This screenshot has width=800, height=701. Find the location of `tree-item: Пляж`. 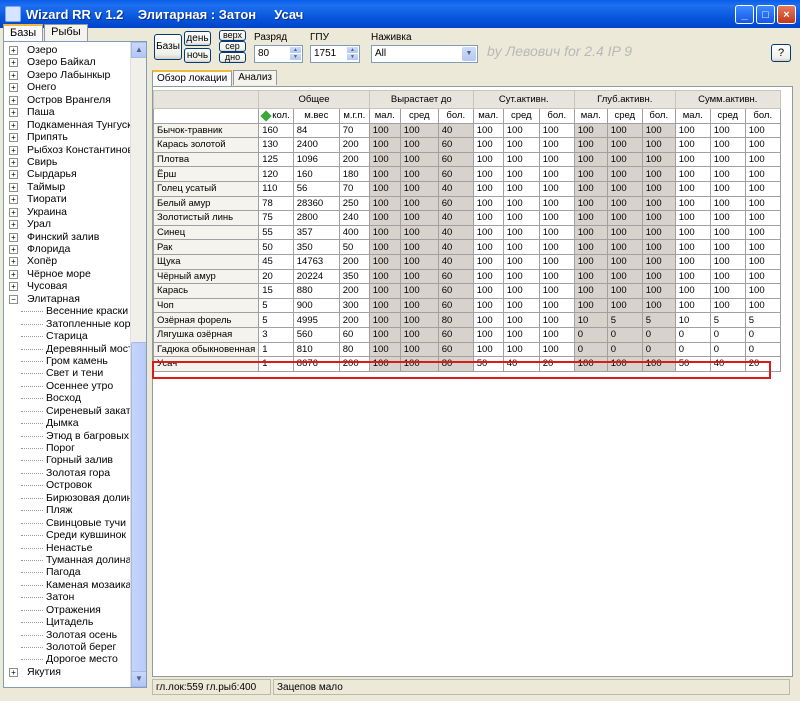

tree-item: Пляж is located at coordinates (75, 510).